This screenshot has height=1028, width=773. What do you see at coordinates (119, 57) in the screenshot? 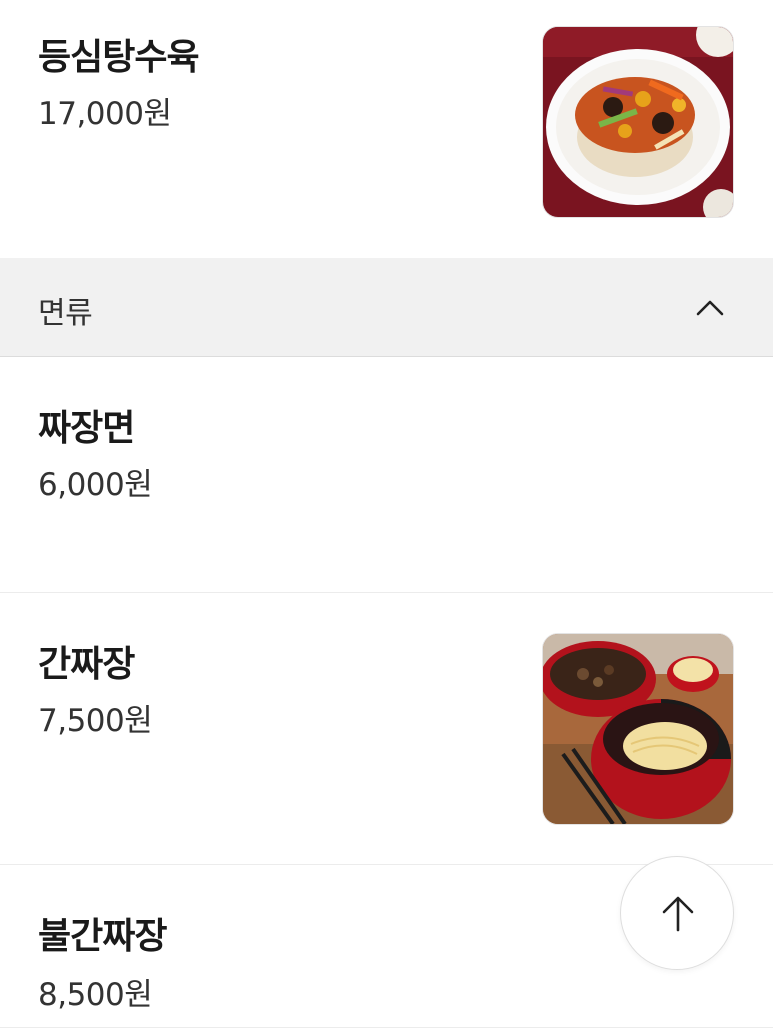
I see `menu-item-name: 등심탕수육` at bounding box center [119, 57].